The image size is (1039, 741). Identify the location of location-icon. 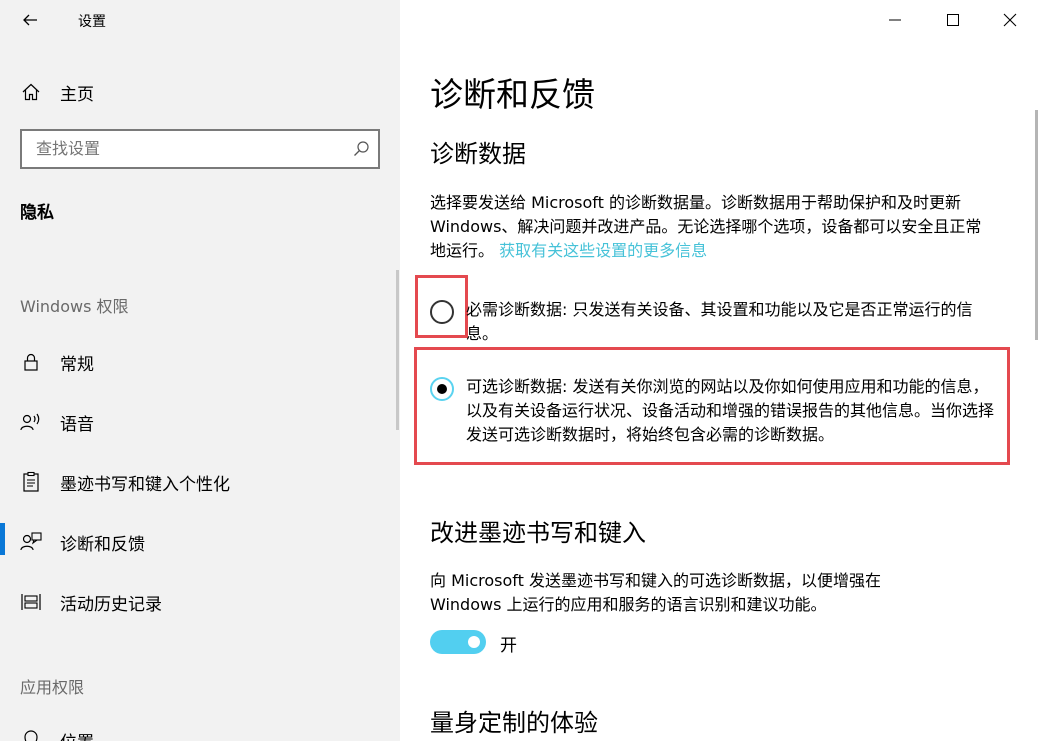
(31, 735).